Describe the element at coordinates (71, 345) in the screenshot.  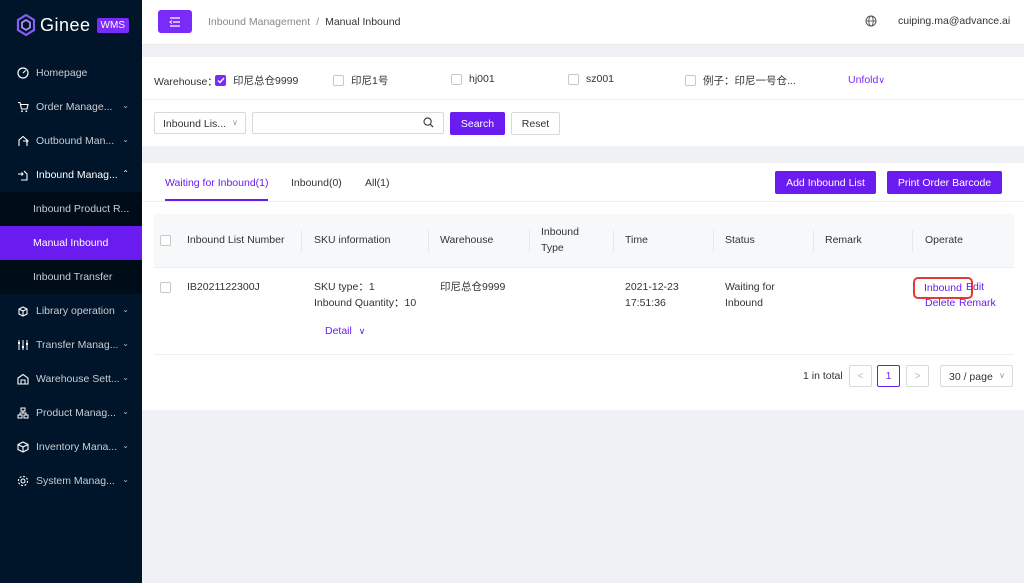
I see `sidebar-item-transfer-management: Transfer Manag... ⌄` at that location.